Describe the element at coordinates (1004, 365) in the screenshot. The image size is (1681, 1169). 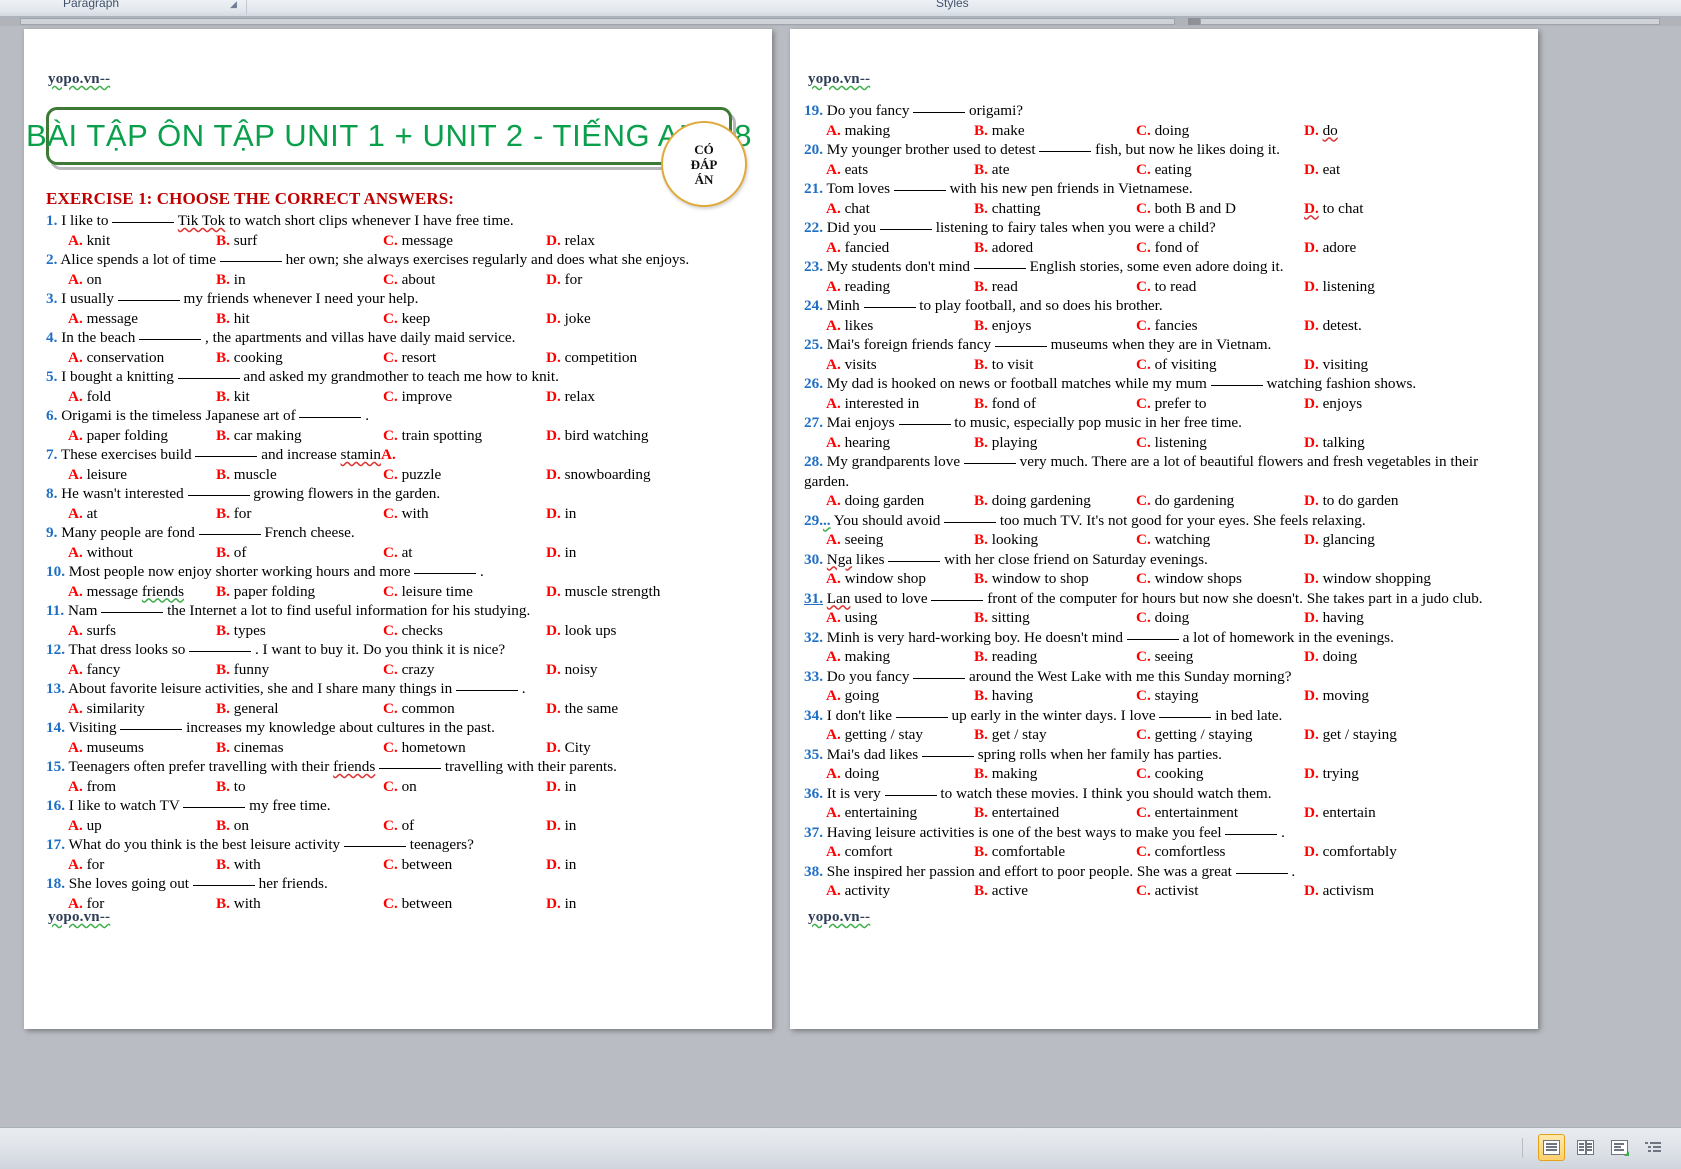
I see `option-b: B. to visit` at that location.